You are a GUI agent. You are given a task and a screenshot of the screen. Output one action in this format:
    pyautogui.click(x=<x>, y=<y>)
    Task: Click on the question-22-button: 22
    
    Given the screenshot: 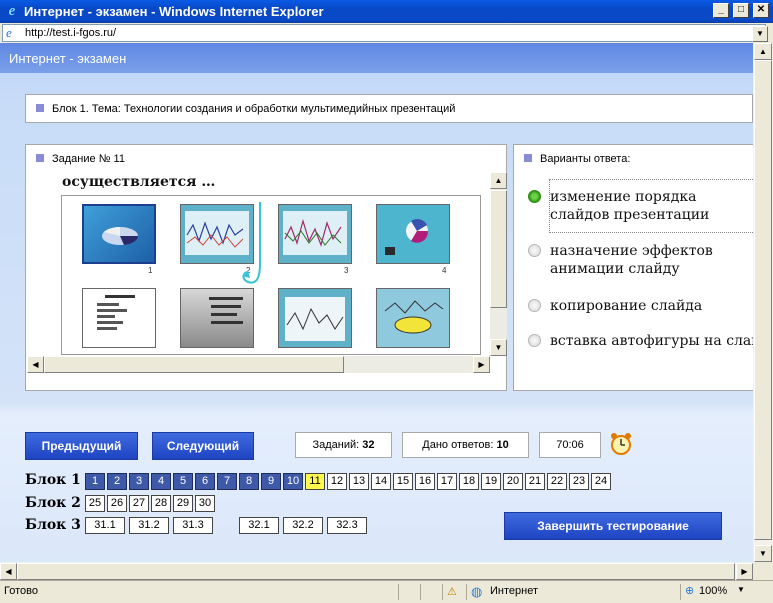 What is the action you would take?
    pyautogui.click(x=557, y=481)
    